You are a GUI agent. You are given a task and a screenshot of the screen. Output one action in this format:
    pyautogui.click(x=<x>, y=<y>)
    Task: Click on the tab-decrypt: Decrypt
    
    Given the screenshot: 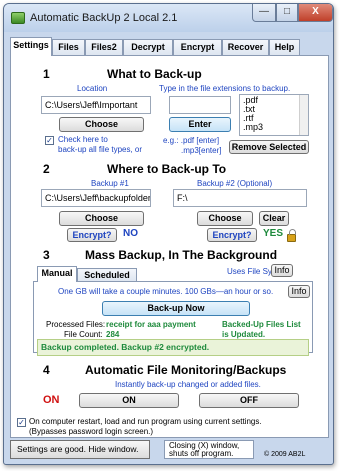 What is the action you would take?
    pyautogui.click(x=148, y=47)
    